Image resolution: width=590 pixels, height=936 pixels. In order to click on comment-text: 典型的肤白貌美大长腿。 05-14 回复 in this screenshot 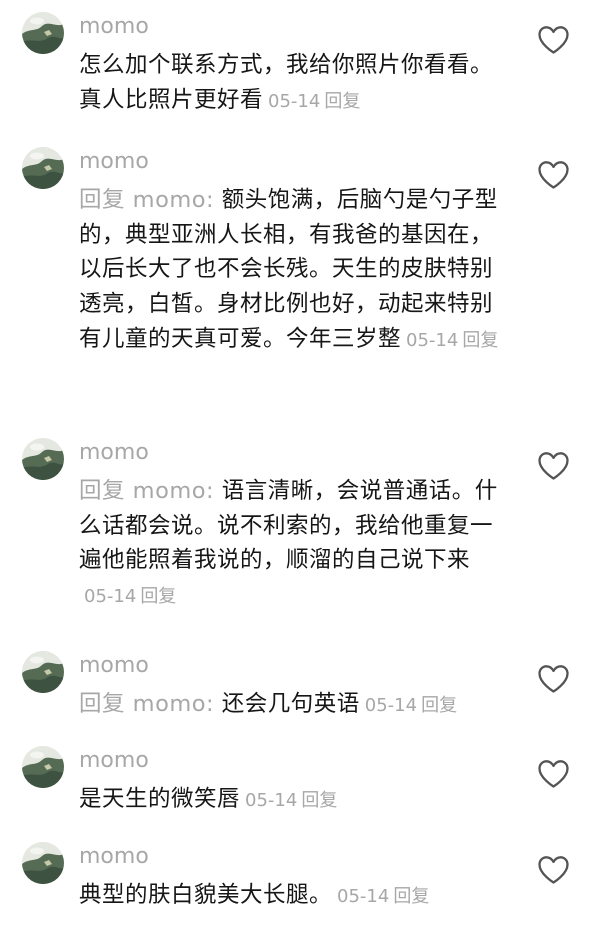, I will do `click(294, 896)`.